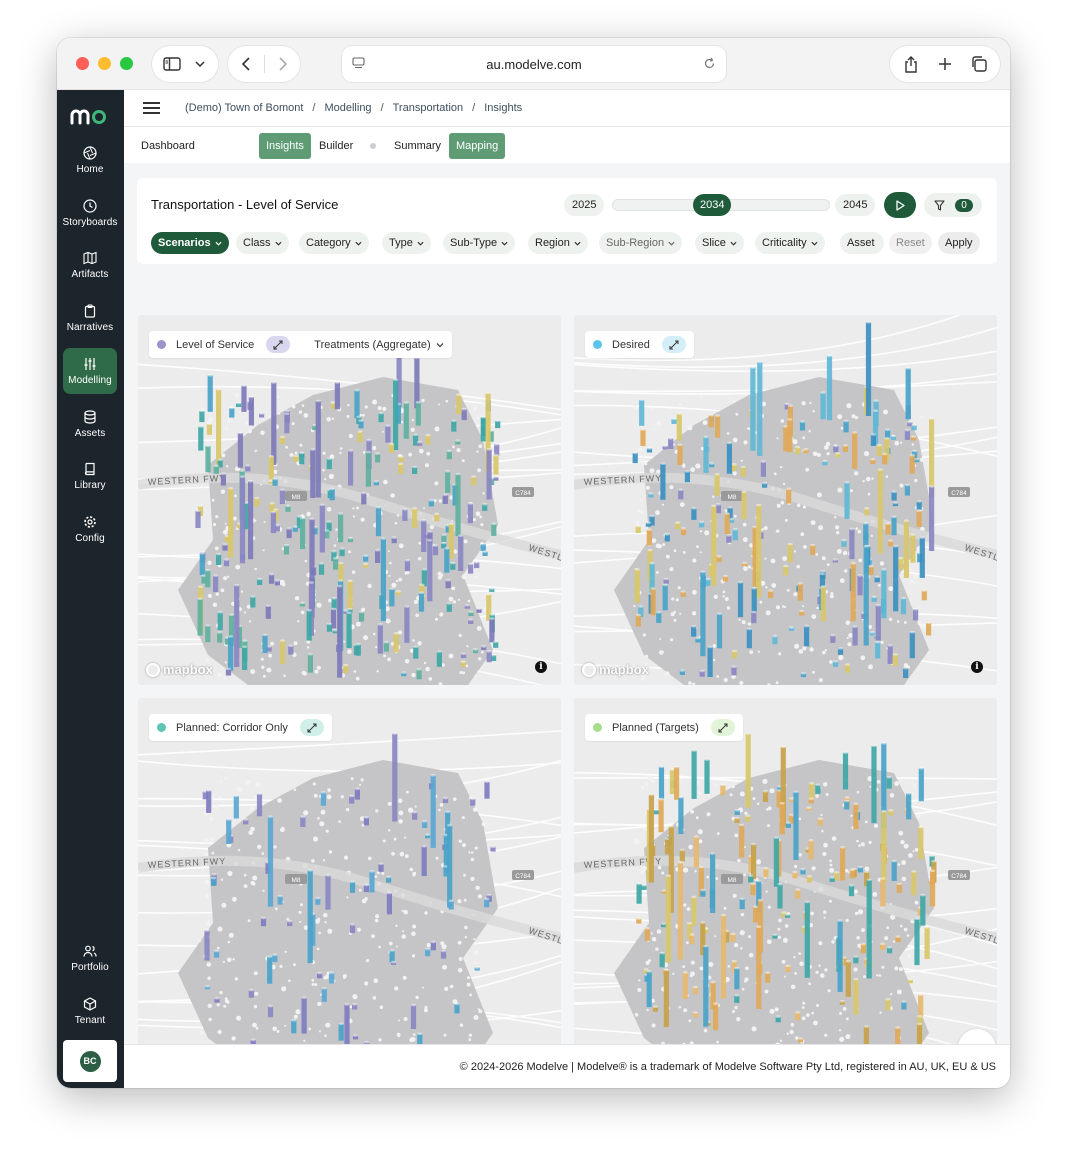 The image size is (1066, 1162). I want to click on filter-icon, so click(939, 205).